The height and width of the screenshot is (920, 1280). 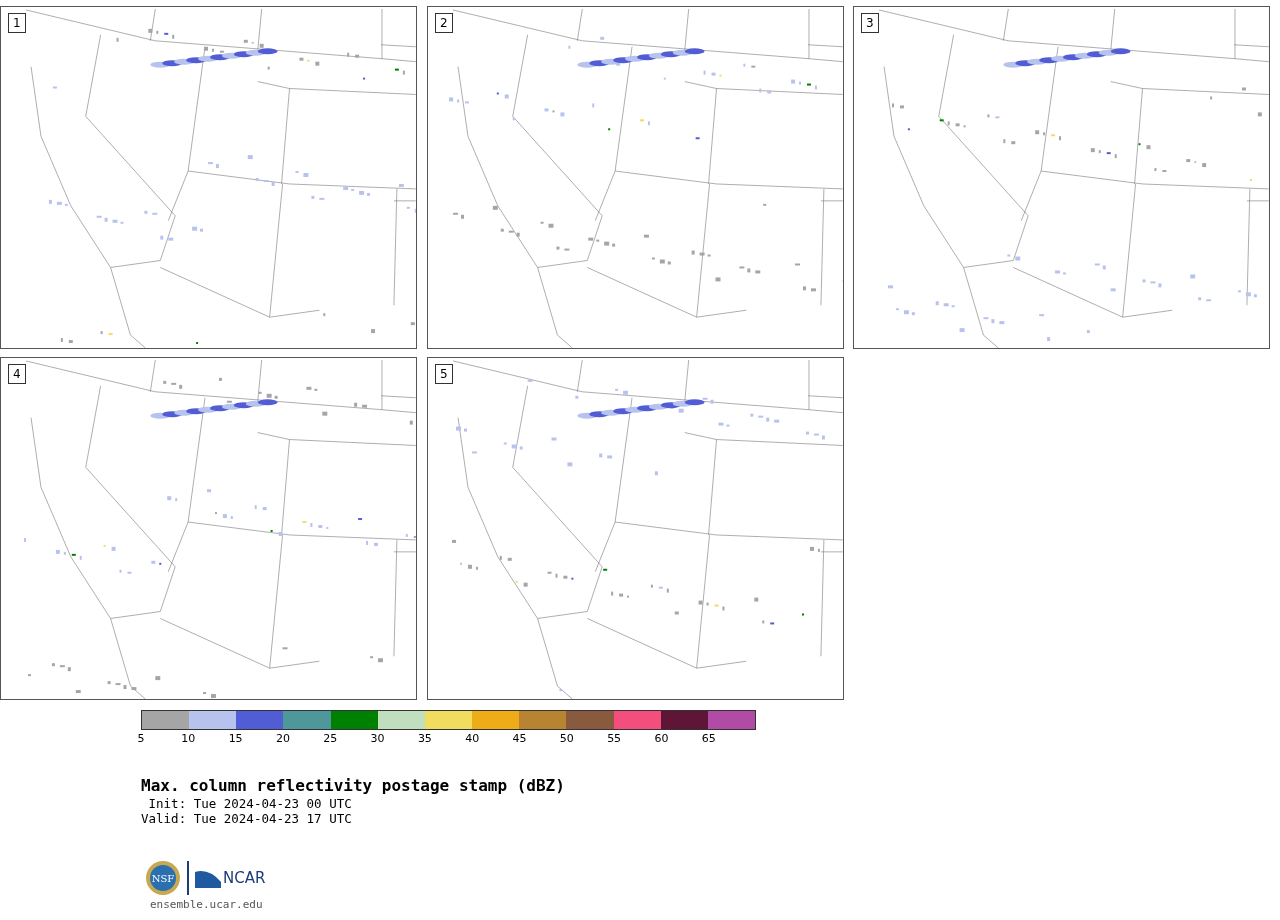 What do you see at coordinates (519, 738) in the screenshot?
I see `tick-label: 45` at bounding box center [519, 738].